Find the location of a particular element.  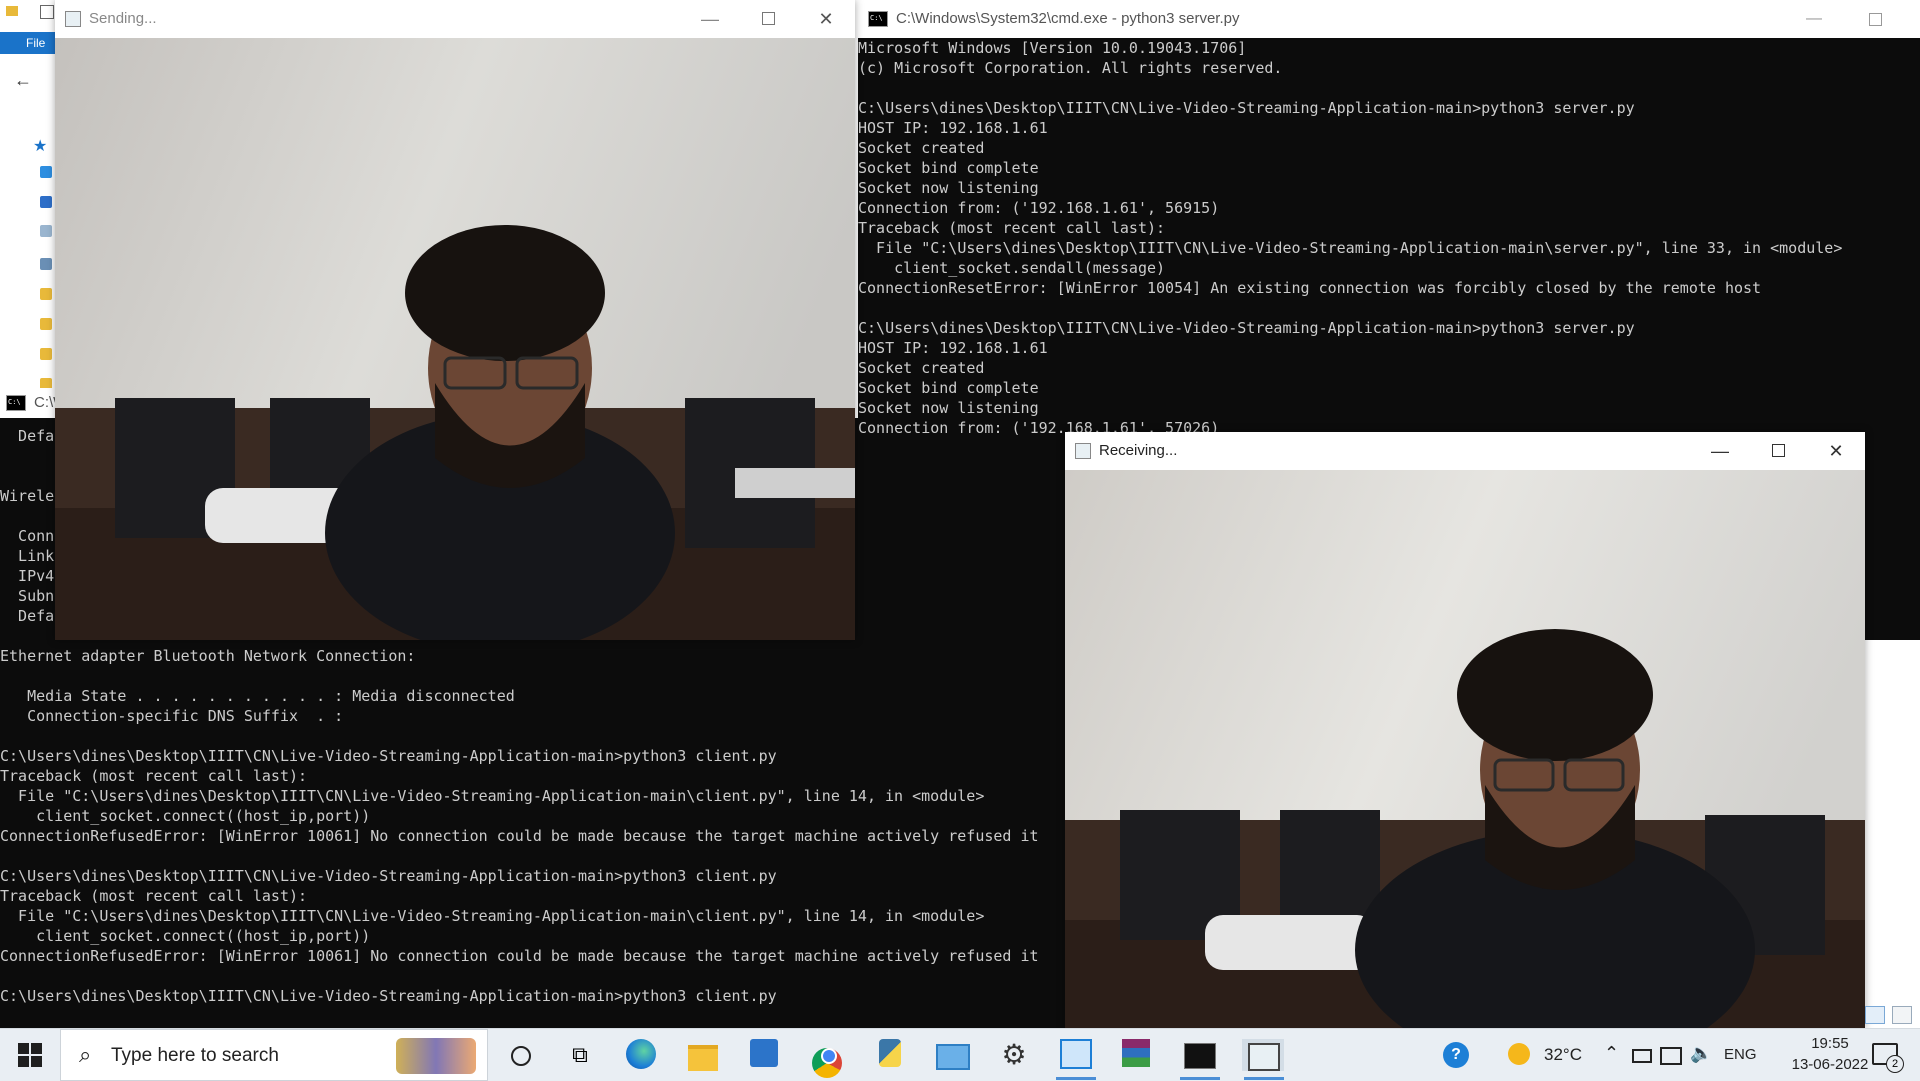

terminal-line: Socket bind complete is located at coordinates (948, 168).